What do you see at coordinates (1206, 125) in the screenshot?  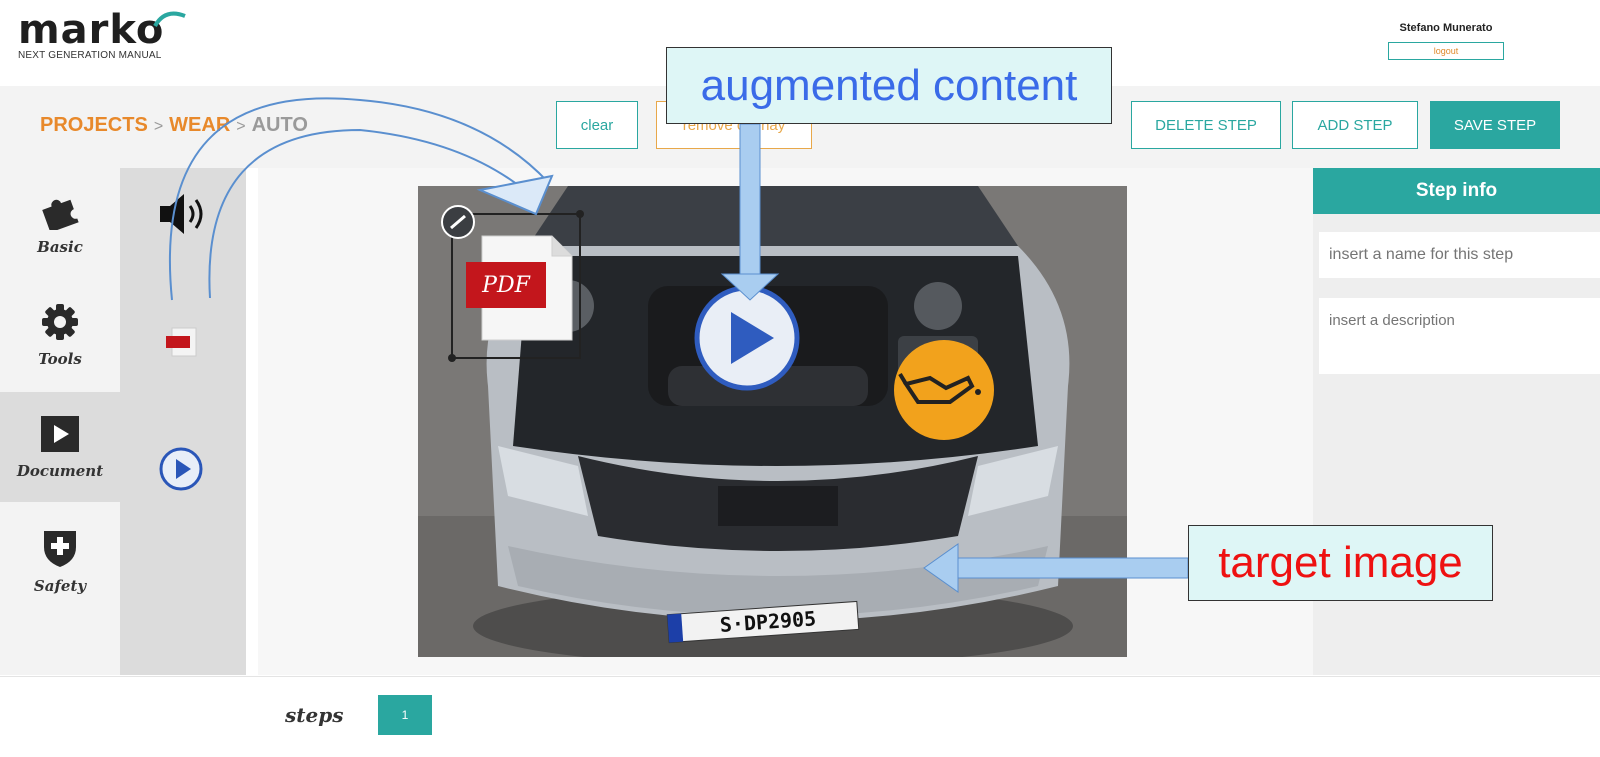 I see `delete-step-button: DELETE STEP` at bounding box center [1206, 125].